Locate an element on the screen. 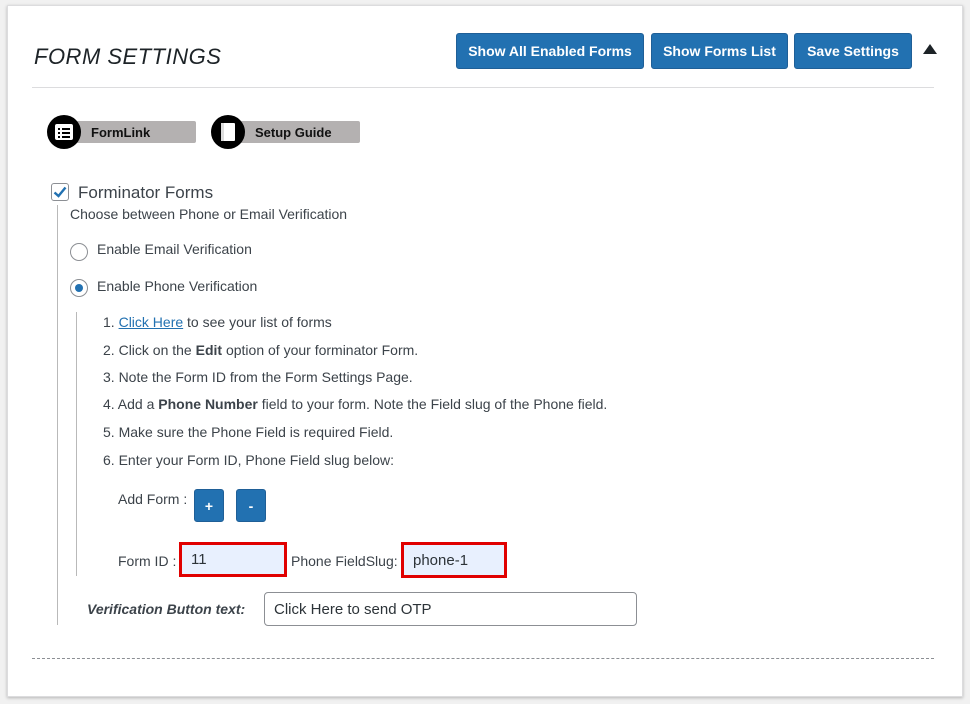 This screenshot has width=970, height=704. save-settings-button: Save Settings is located at coordinates (853, 51).